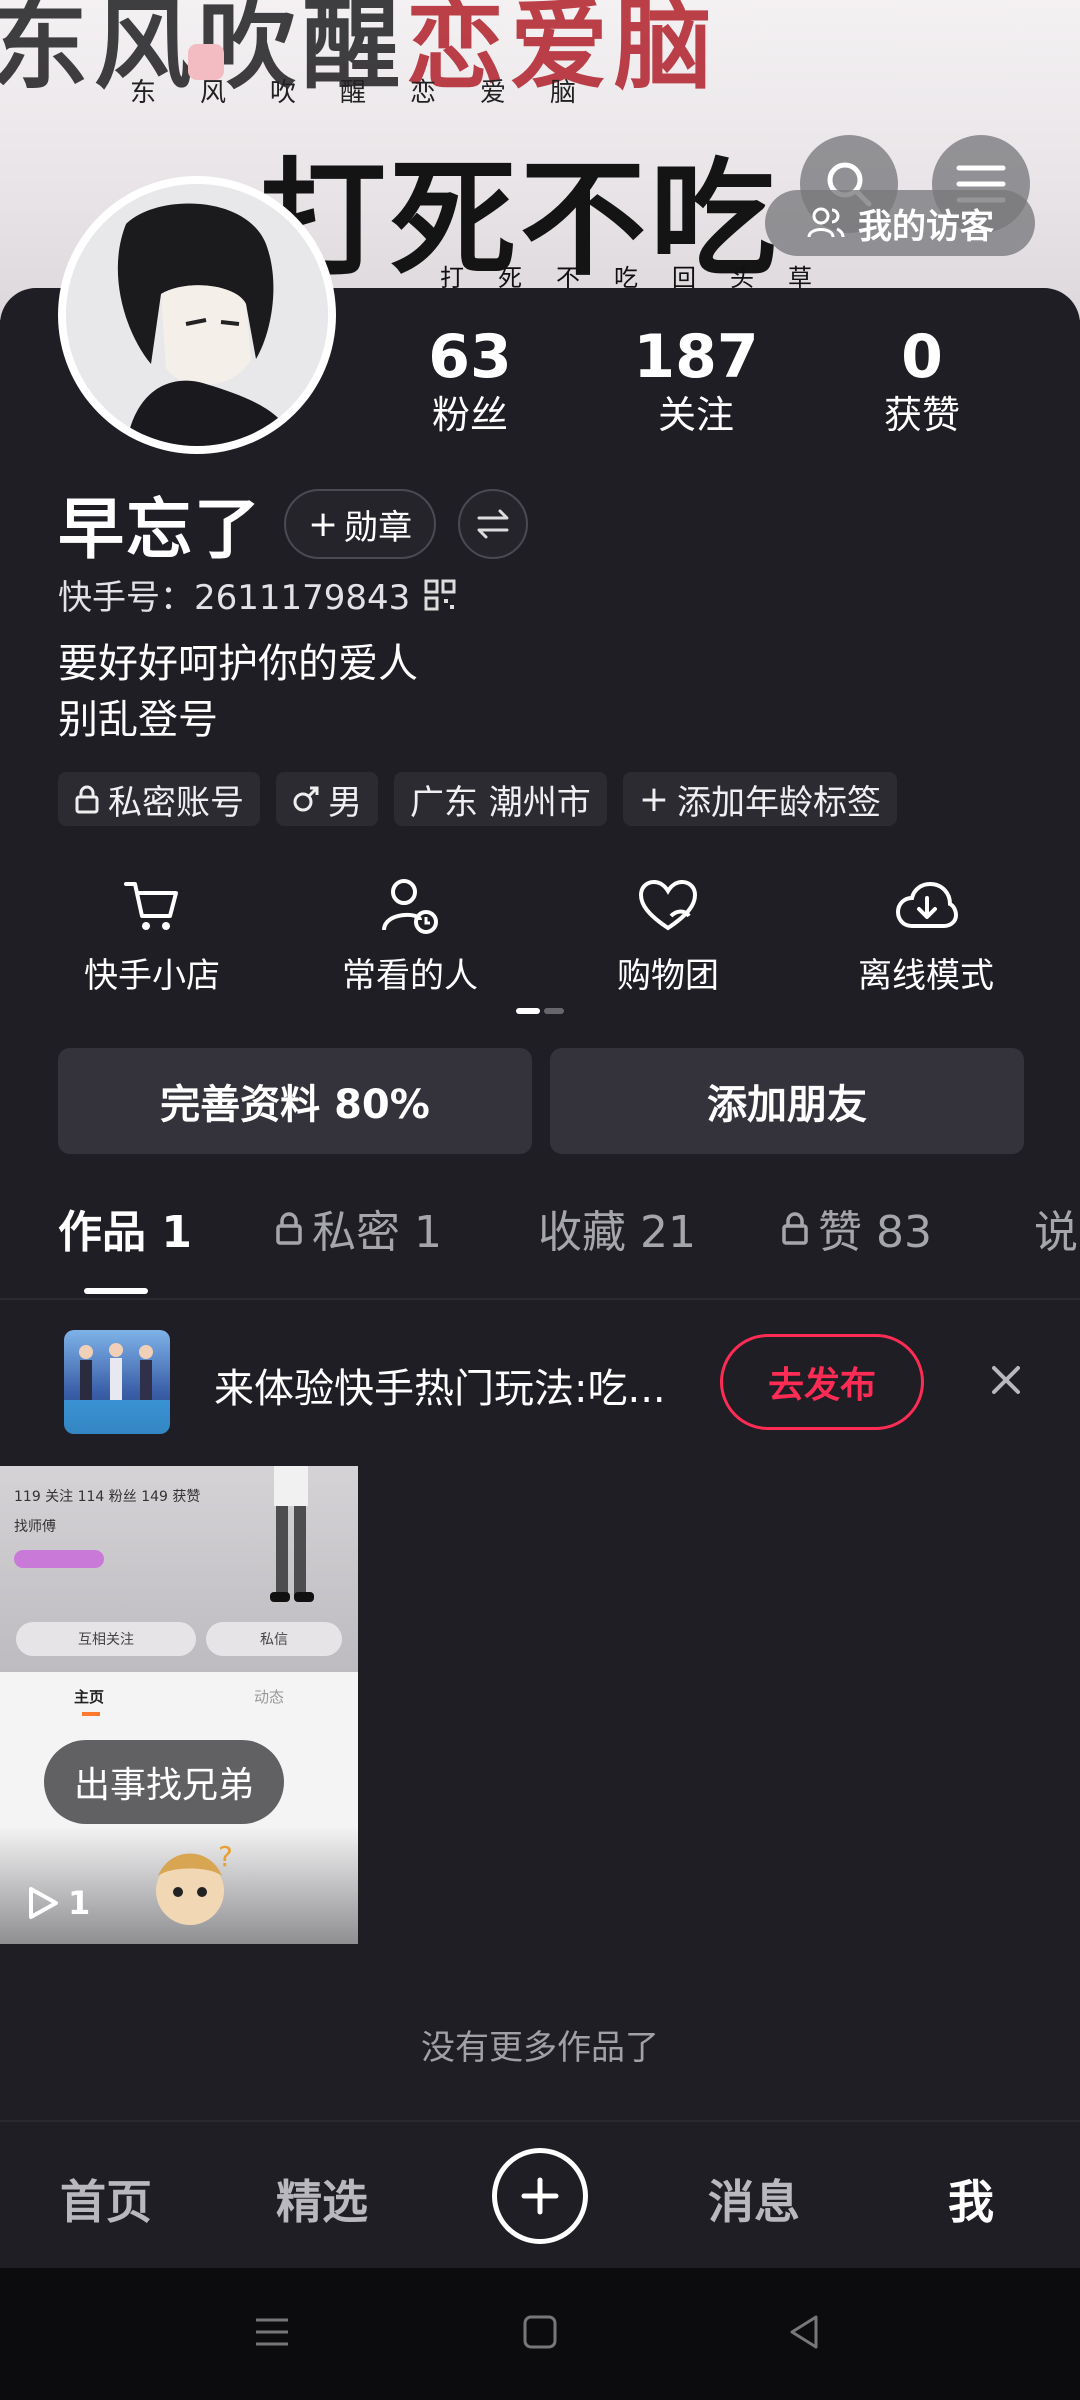  What do you see at coordinates (159, 799) in the screenshot?
I see `tag-private-account: 私密账号` at bounding box center [159, 799].